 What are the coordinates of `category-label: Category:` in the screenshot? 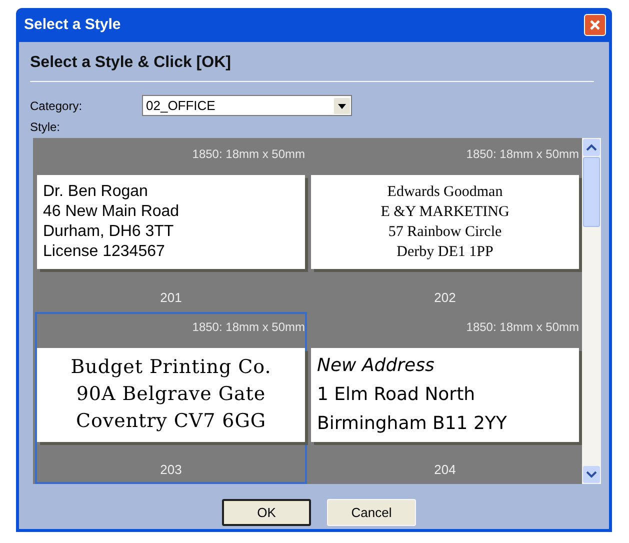 It's located at (57, 106).